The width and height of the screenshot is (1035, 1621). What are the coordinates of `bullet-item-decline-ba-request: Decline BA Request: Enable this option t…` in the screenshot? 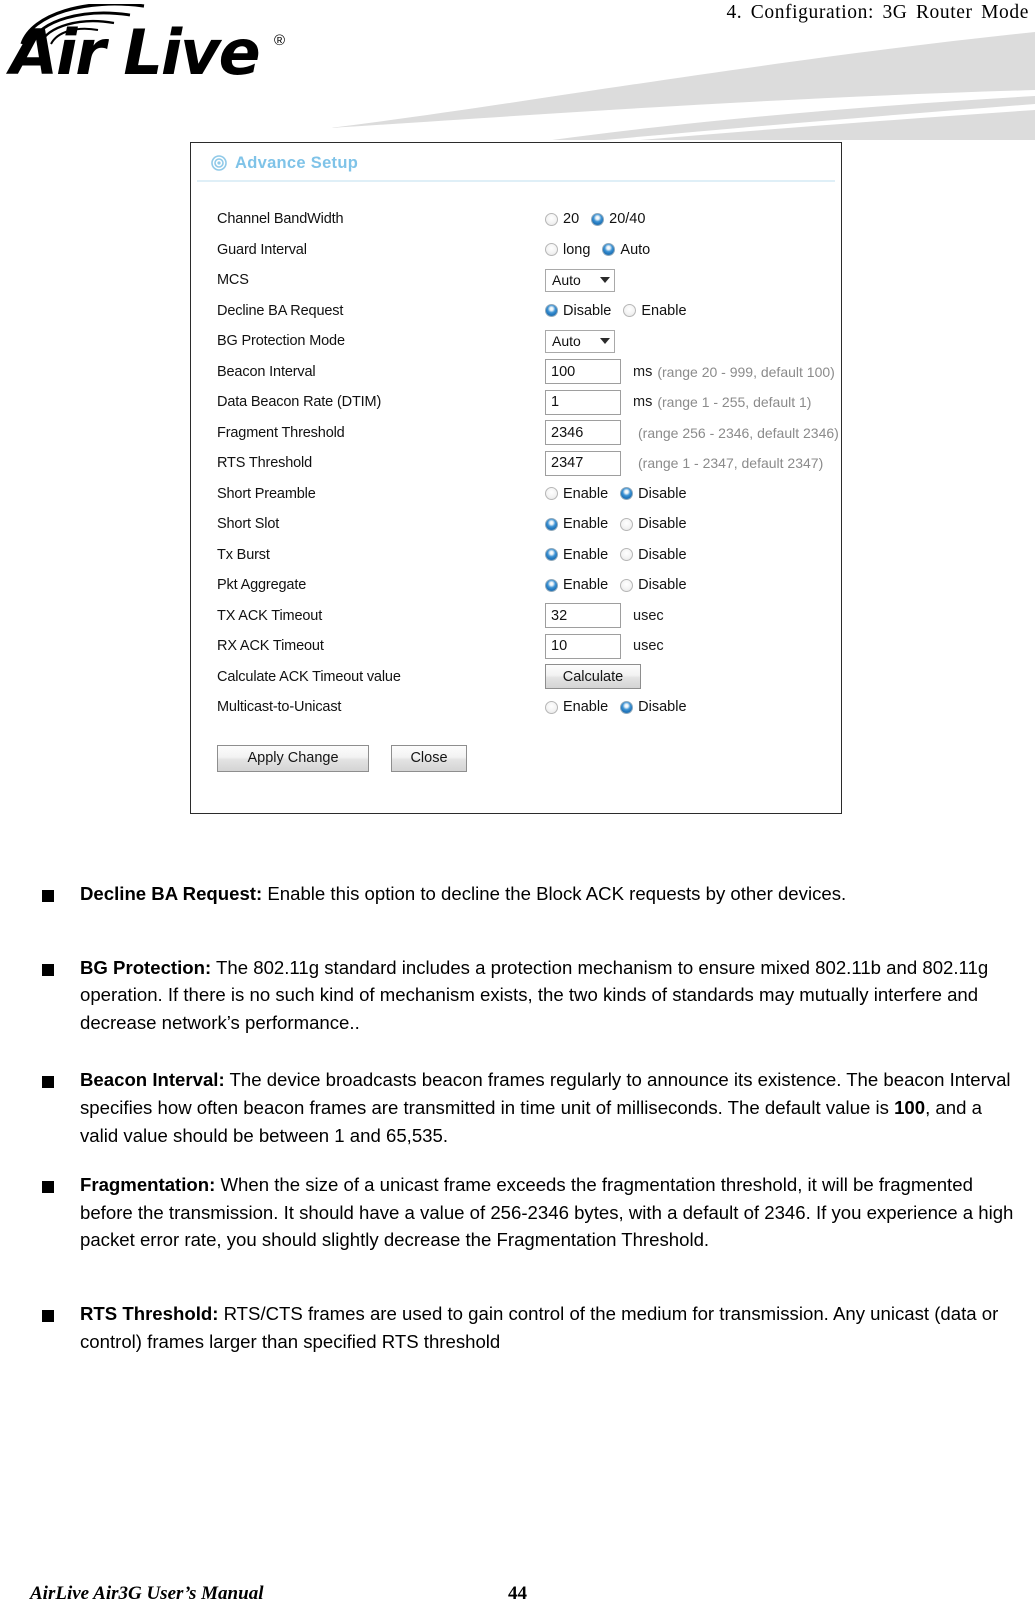 It's located at (517, 894).